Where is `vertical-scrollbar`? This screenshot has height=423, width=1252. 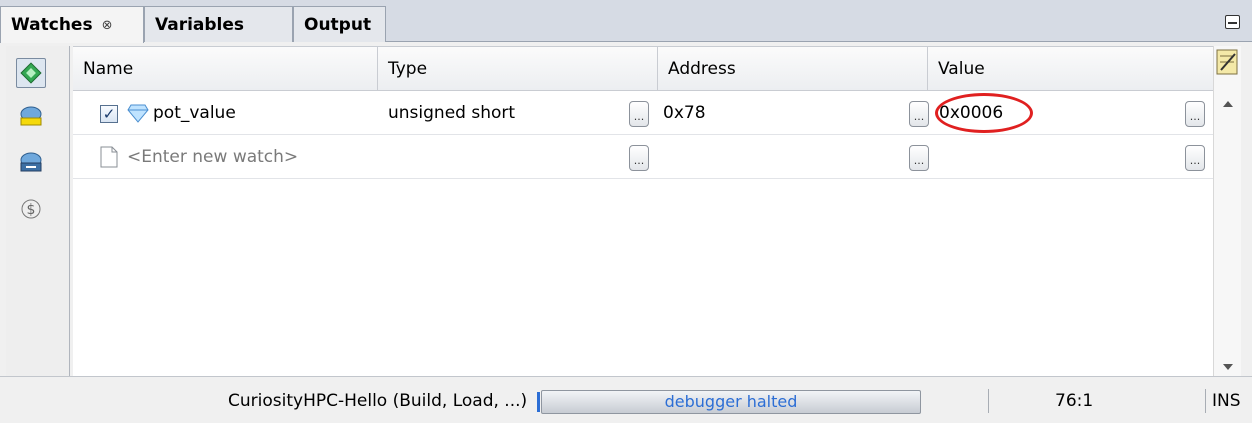
vertical-scrollbar is located at coordinates (1227, 211).